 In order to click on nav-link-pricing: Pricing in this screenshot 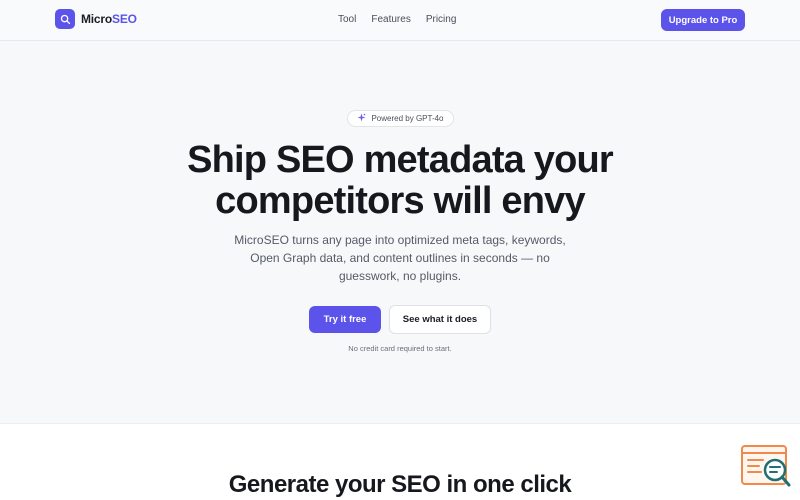, I will do `click(441, 19)`.